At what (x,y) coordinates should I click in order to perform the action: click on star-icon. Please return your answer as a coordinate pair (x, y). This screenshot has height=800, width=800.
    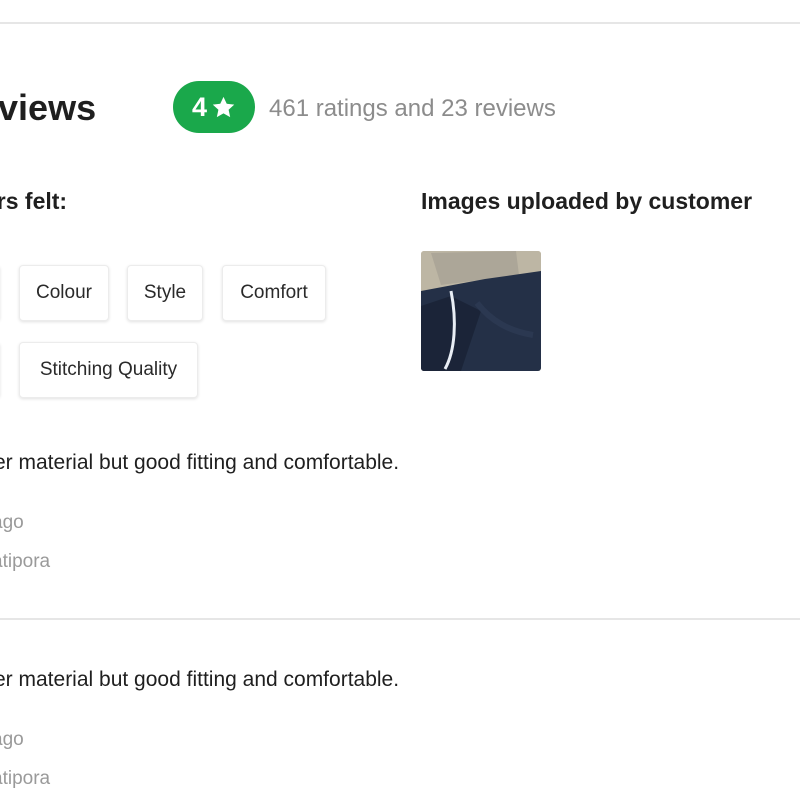
    Looking at the image, I should click on (223, 106).